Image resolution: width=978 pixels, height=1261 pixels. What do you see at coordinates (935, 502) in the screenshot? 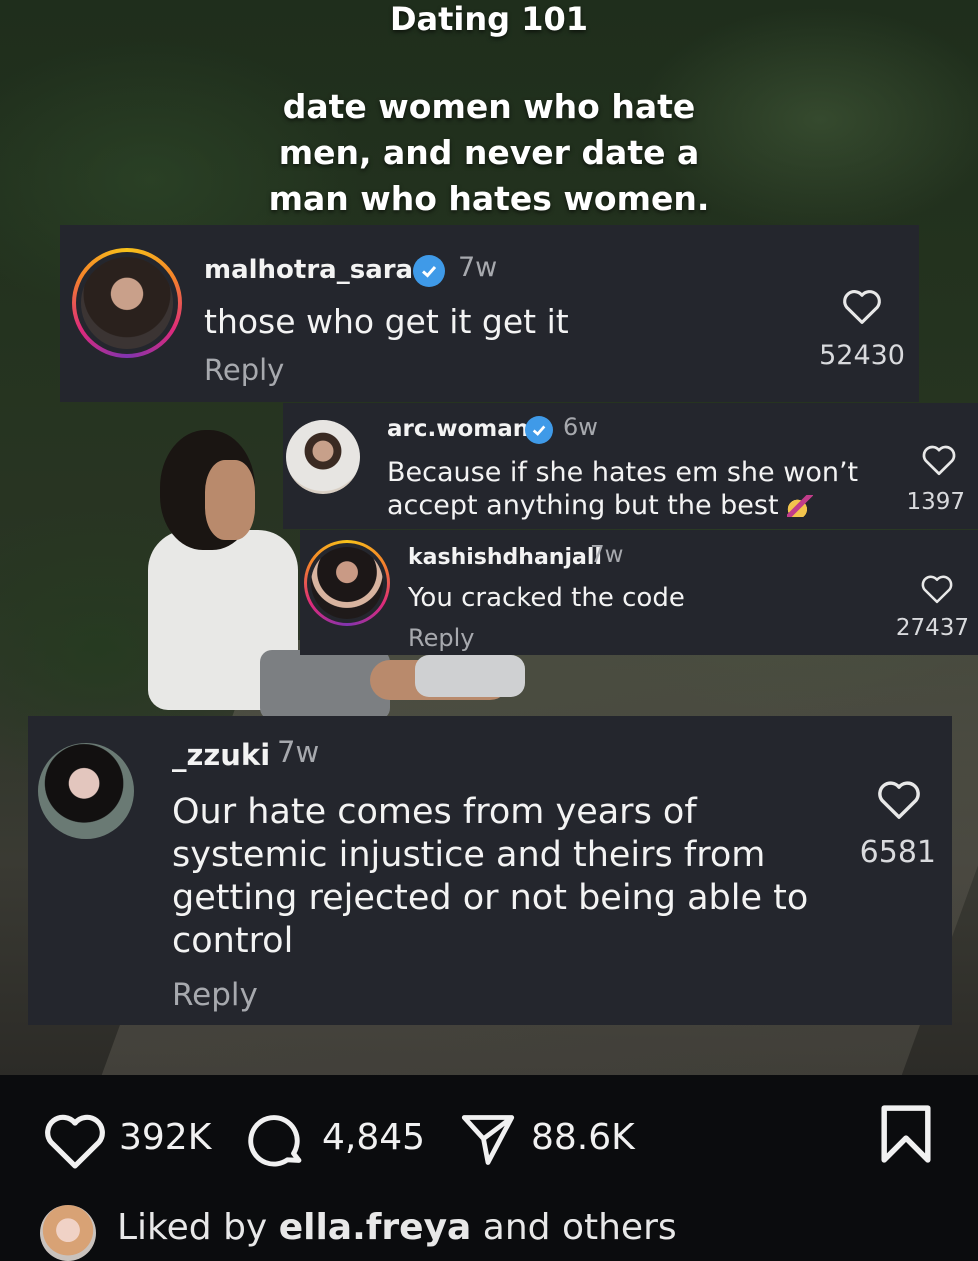
I see `comment-like-count: 1397` at bounding box center [935, 502].